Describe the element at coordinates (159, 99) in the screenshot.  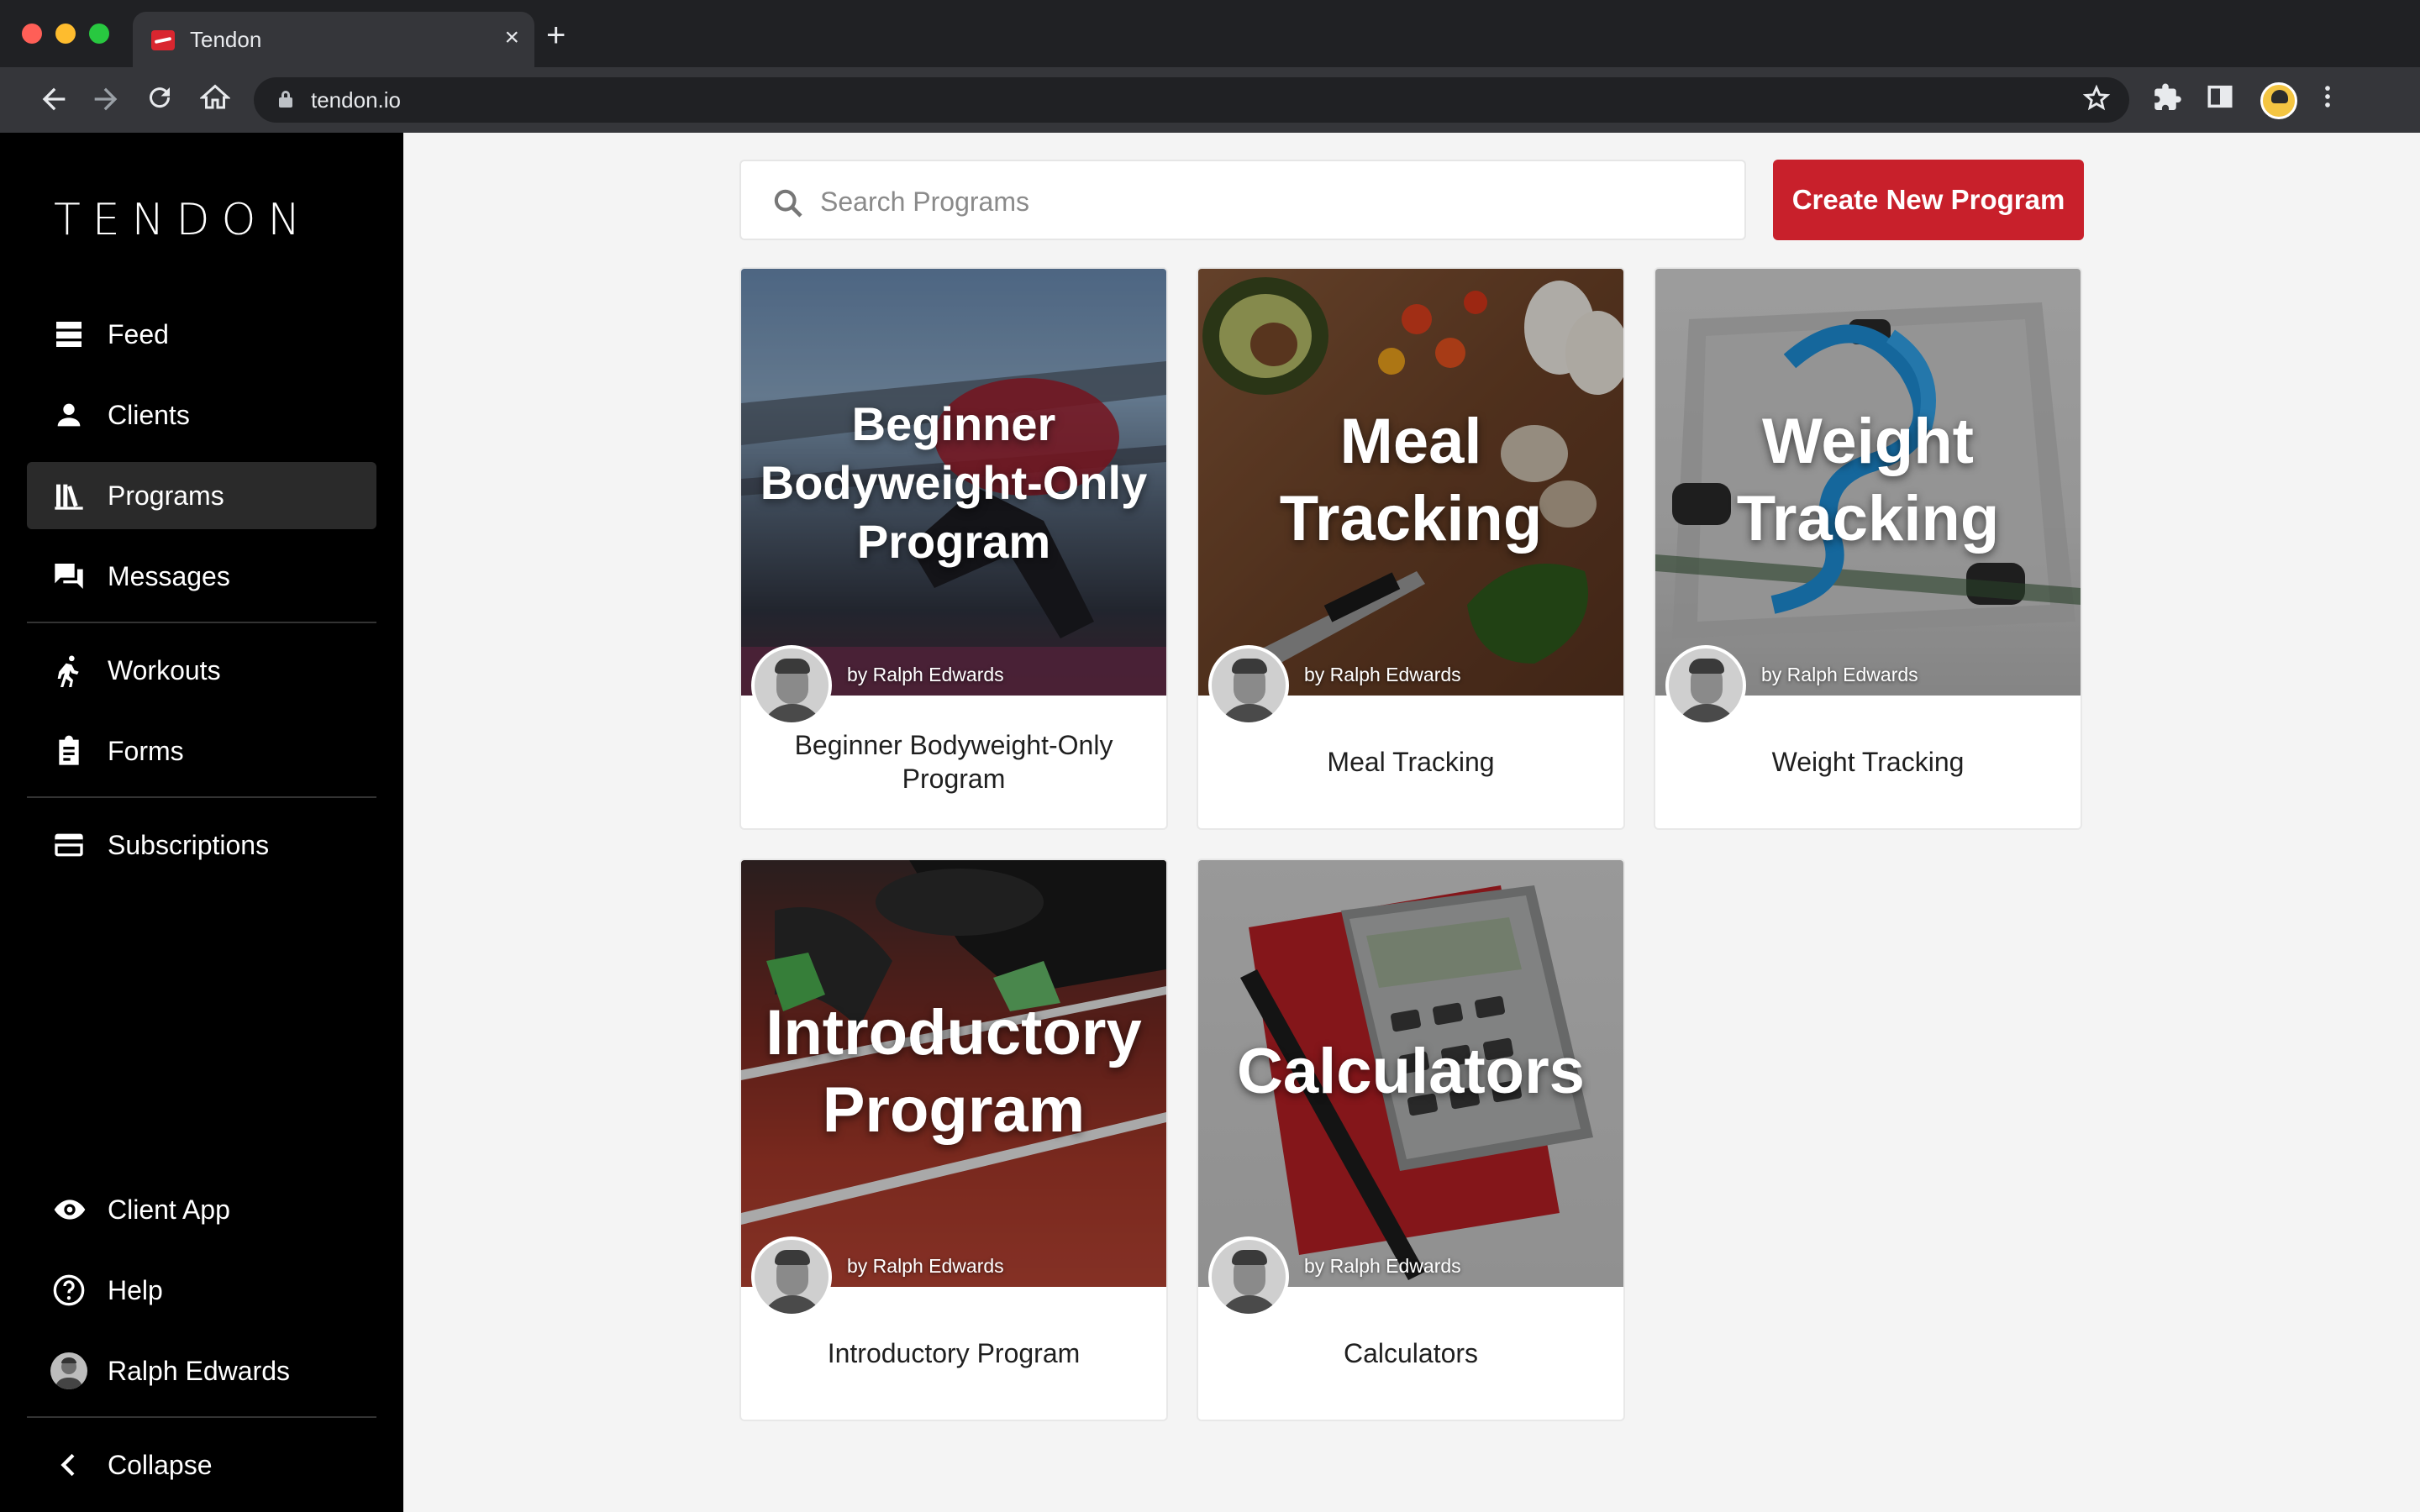
I see `reload-icon` at that location.